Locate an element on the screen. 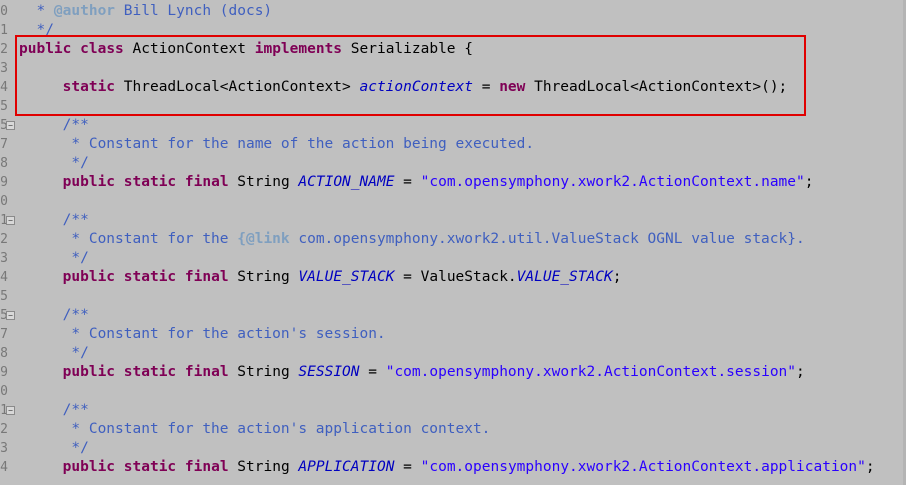  code-text: * Constant for the action's session. is located at coordinates (202, 334).